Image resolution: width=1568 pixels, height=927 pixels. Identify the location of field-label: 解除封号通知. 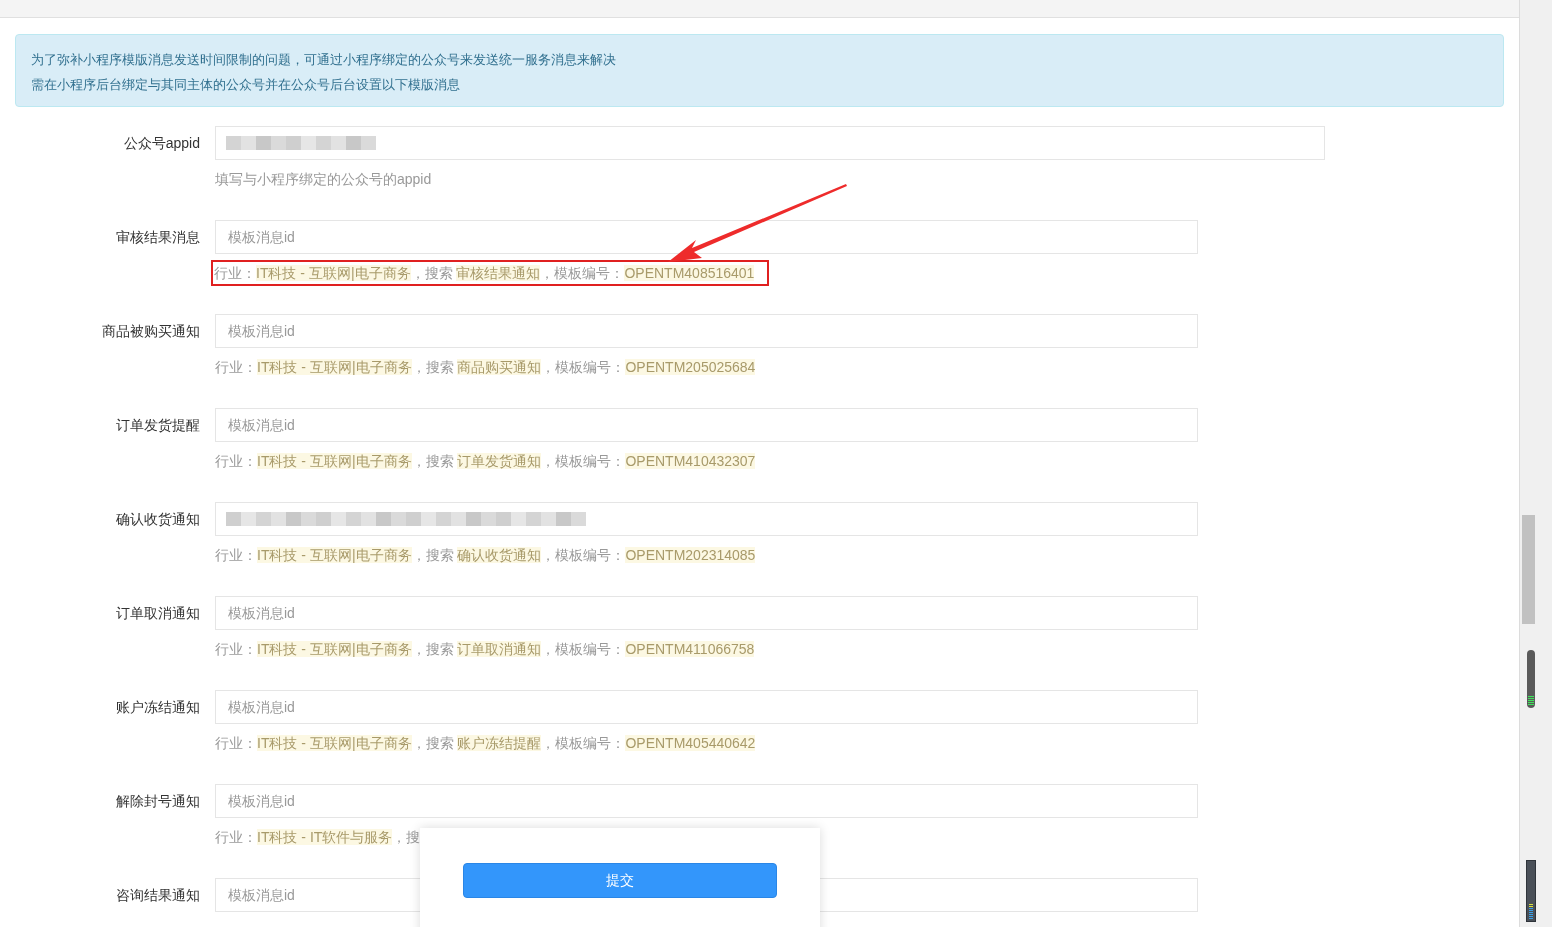
(158, 801).